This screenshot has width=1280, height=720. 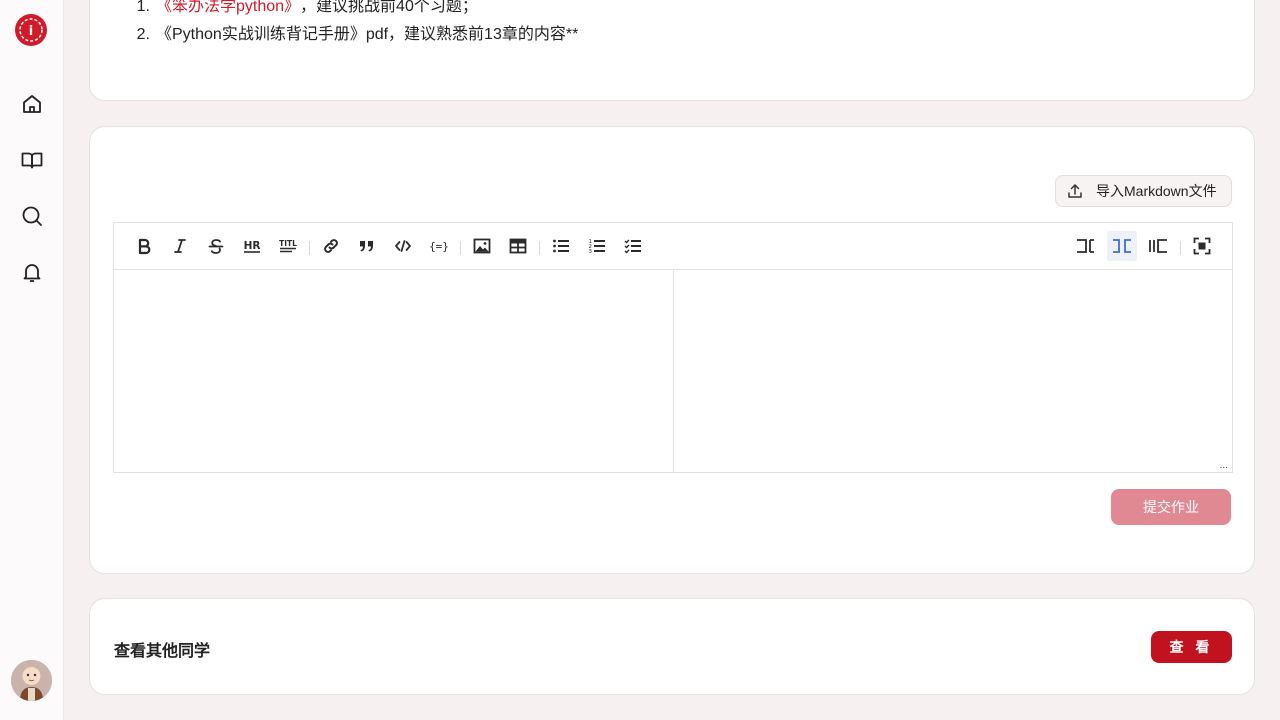 What do you see at coordinates (32, 160) in the screenshot?
I see `book-icon` at bounding box center [32, 160].